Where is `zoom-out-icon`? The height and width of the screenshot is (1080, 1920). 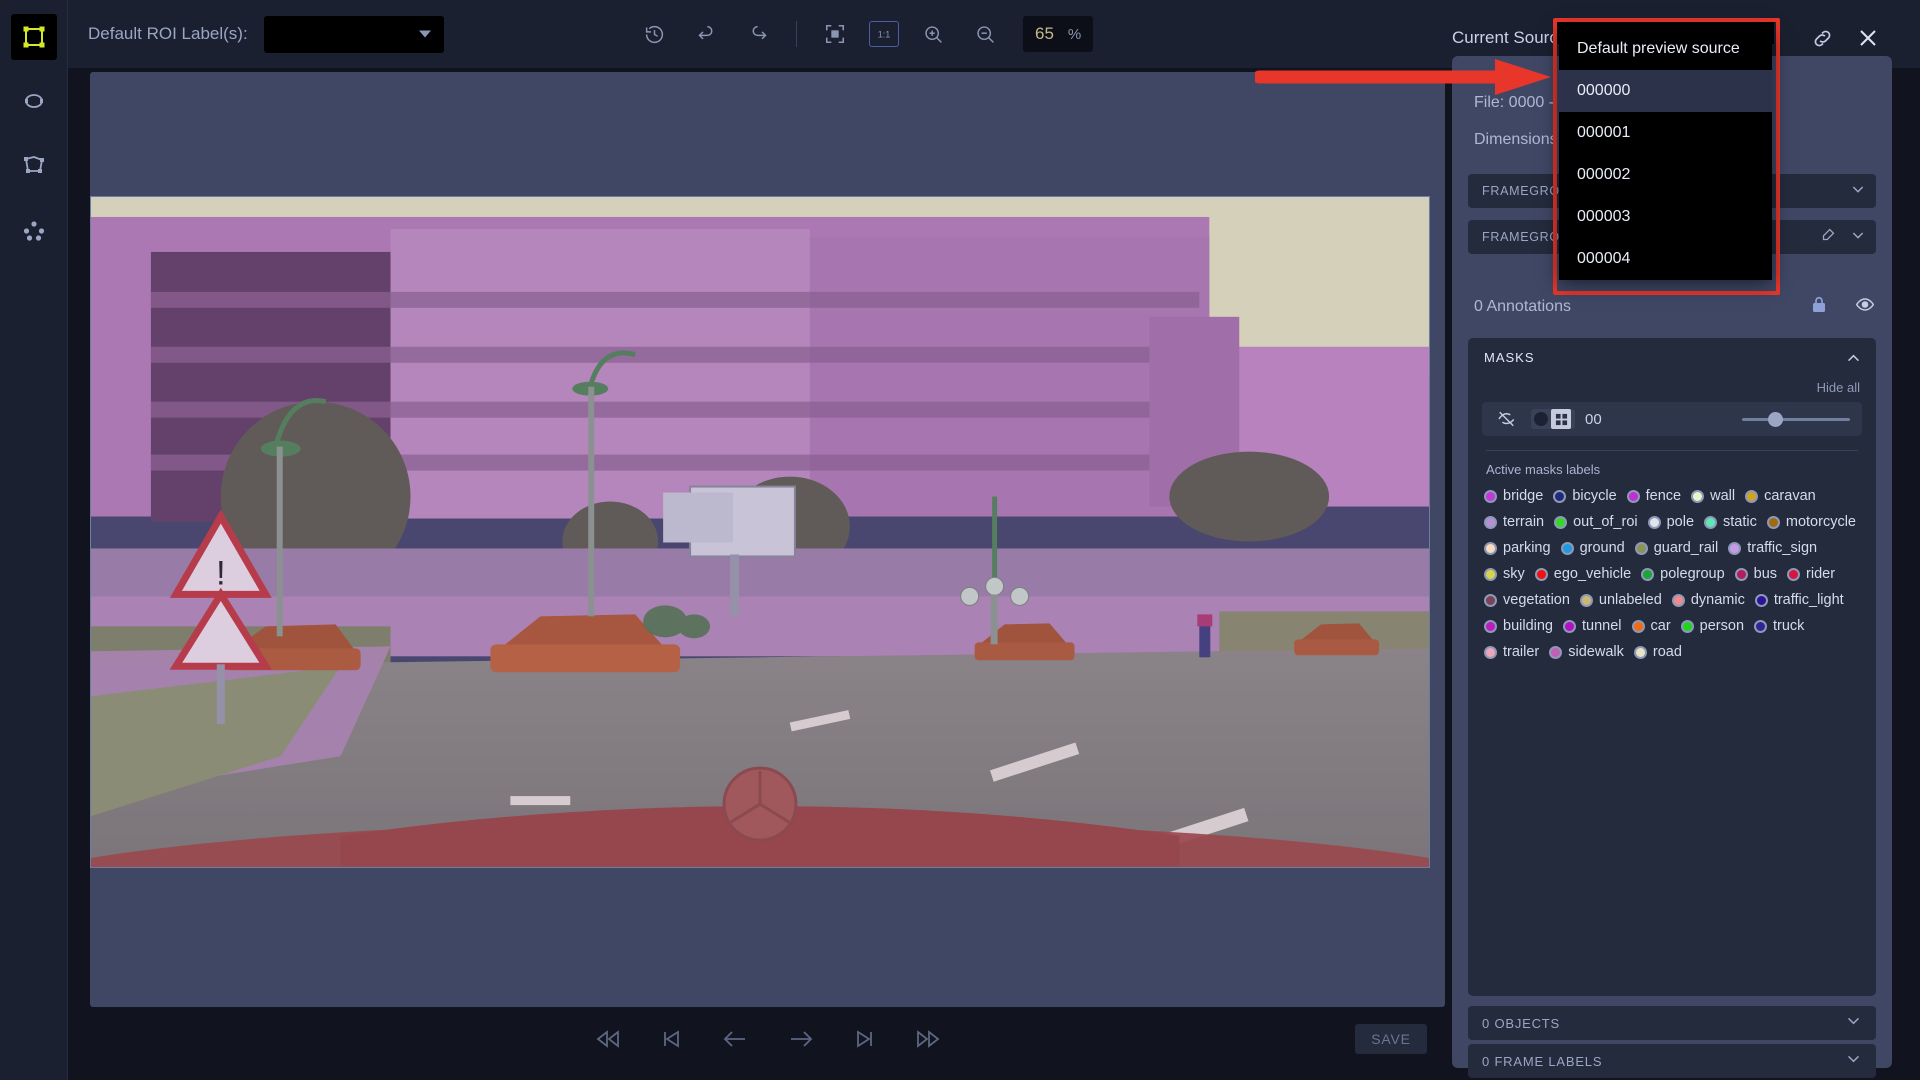 zoom-out-icon is located at coordinates (985, 34).